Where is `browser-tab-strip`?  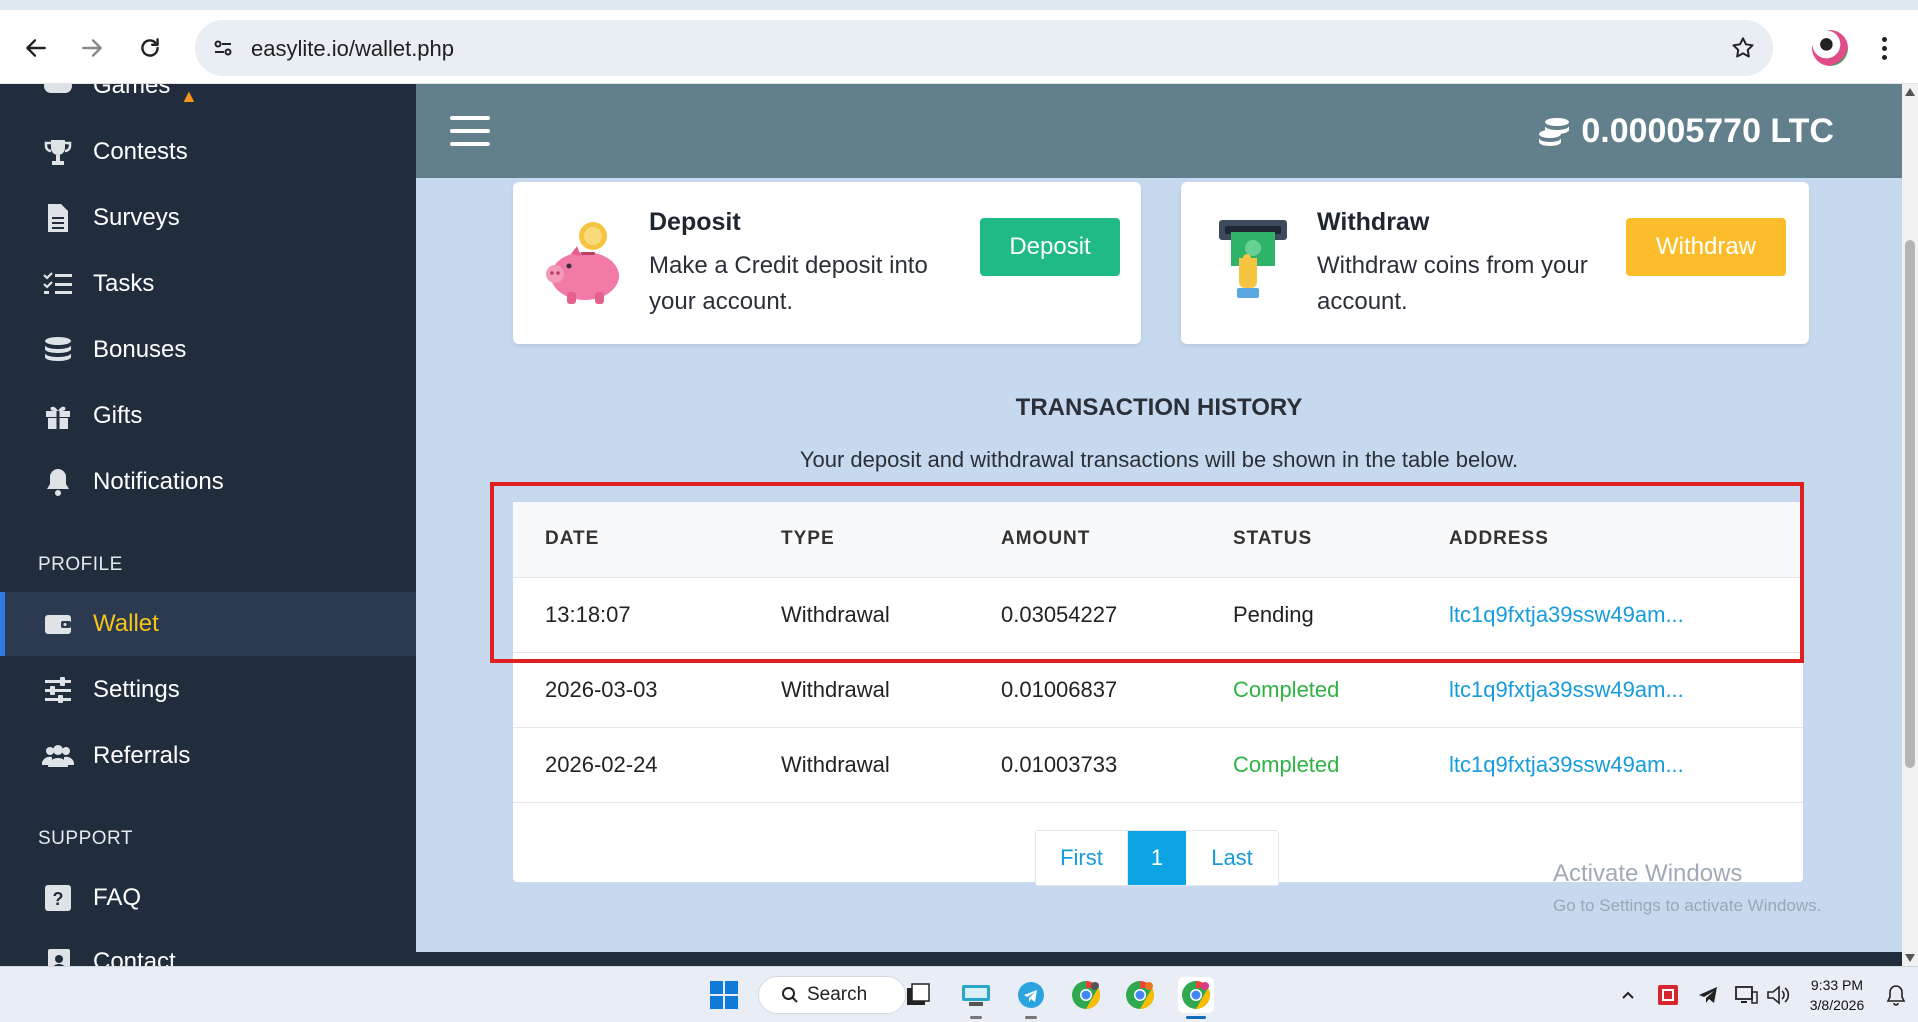
browser-tab-strip is located at coordinates (959, 5).